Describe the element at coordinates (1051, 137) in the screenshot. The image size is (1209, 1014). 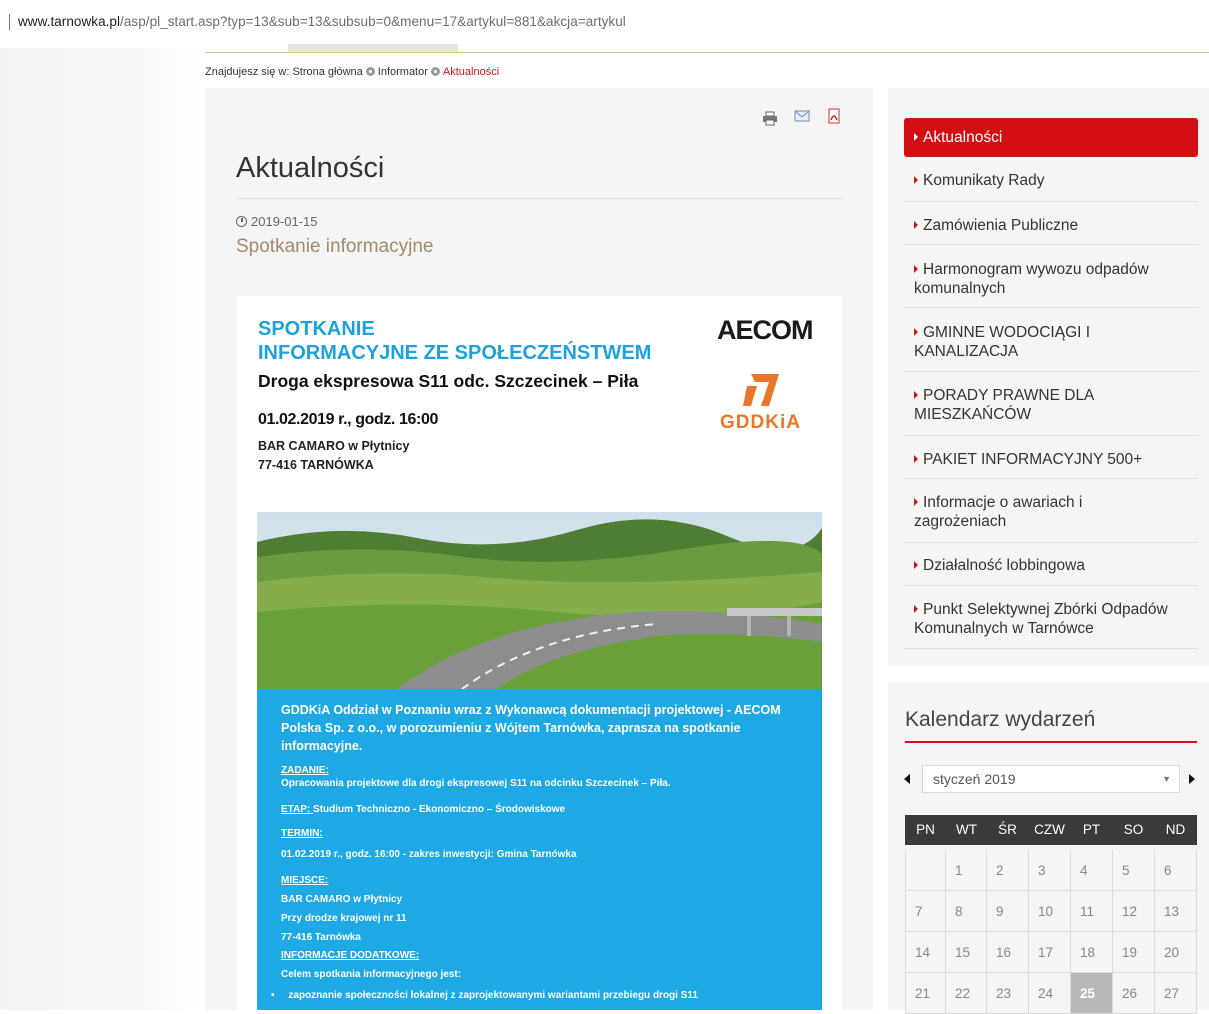
I see `sidebar-item-aktualnosci: Aktualności` at that location.